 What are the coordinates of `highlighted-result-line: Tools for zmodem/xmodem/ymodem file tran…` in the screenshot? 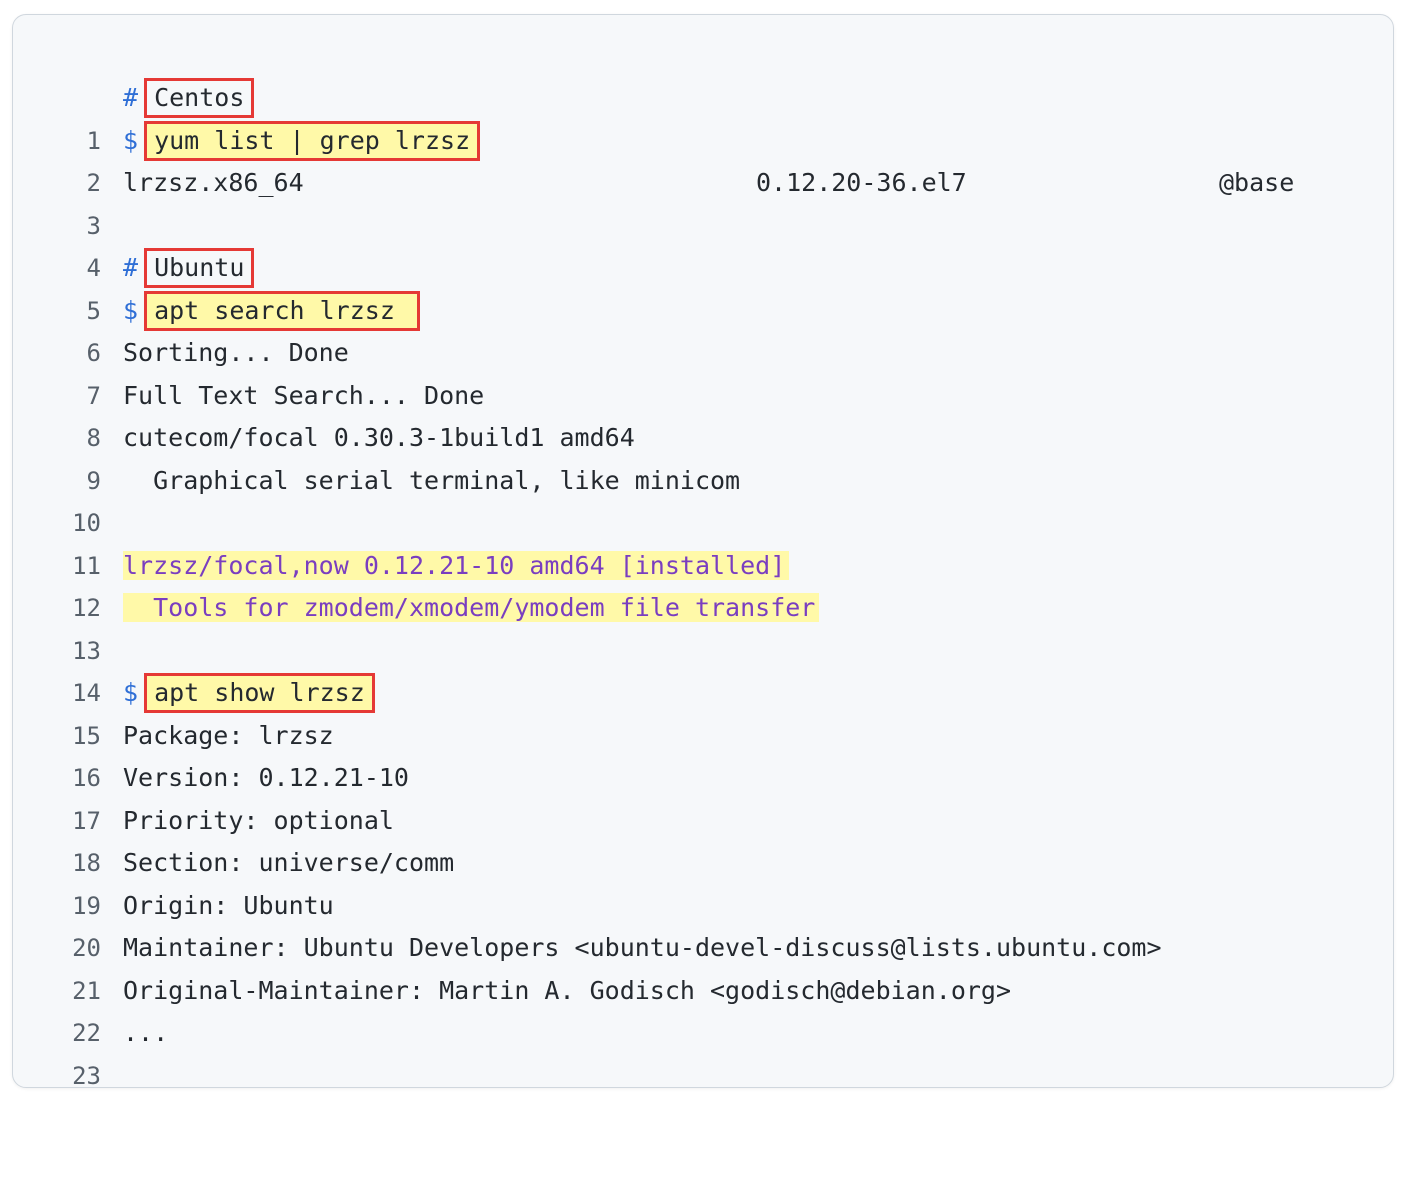 It's located at (471, 607).